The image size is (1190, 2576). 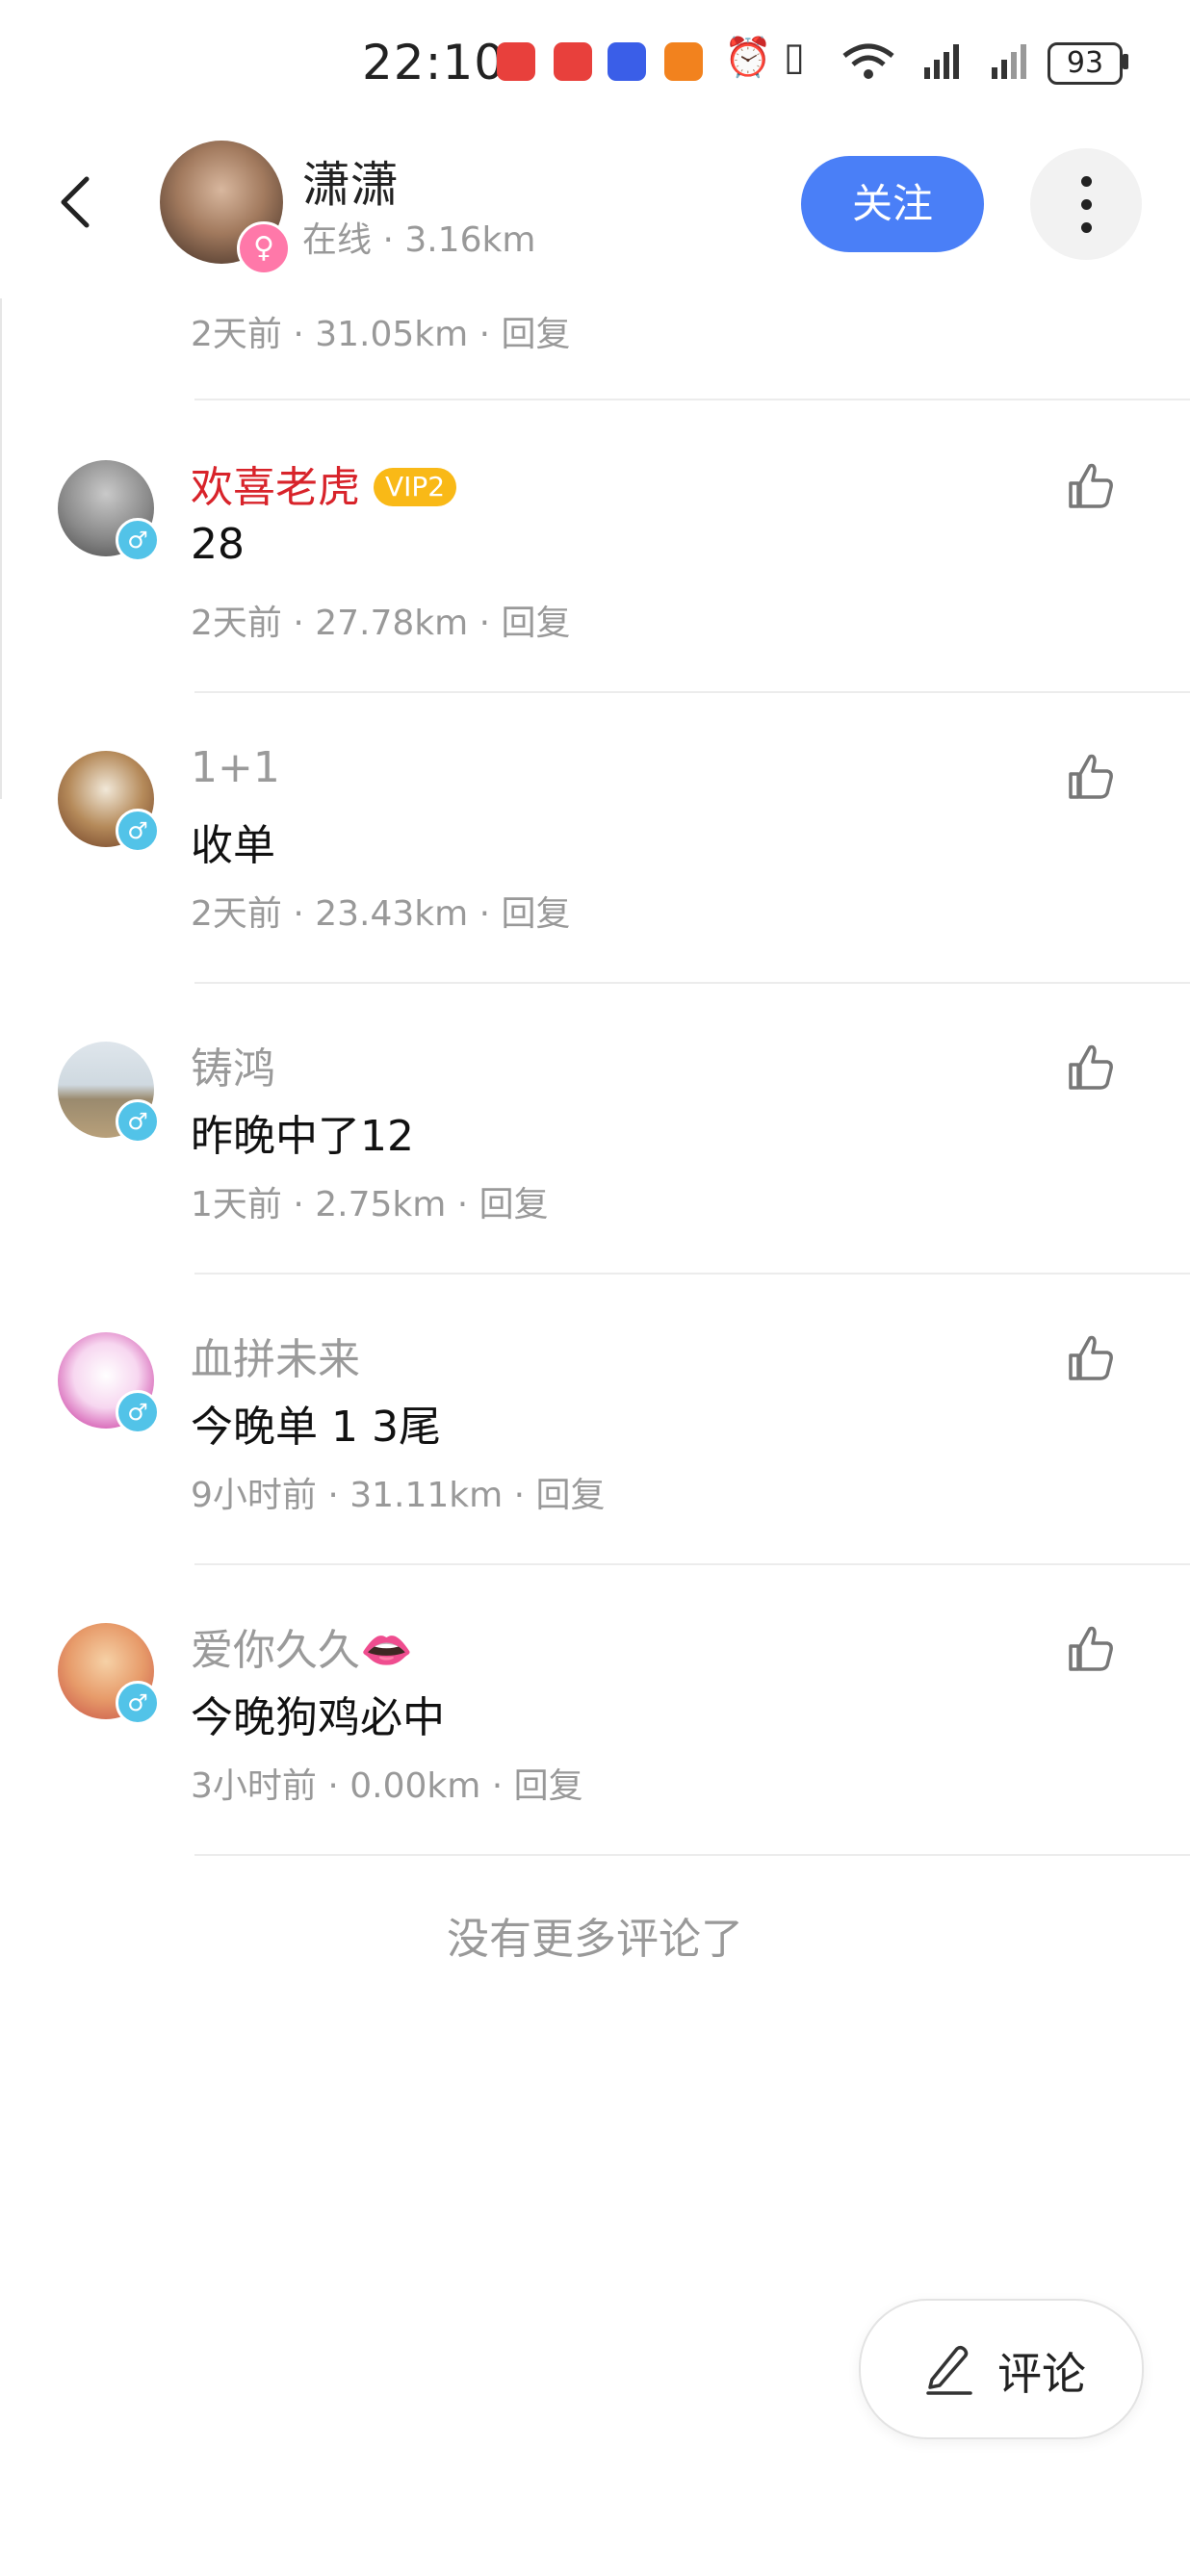 I want to click on battery-tip, so click(x=1126, y=62).